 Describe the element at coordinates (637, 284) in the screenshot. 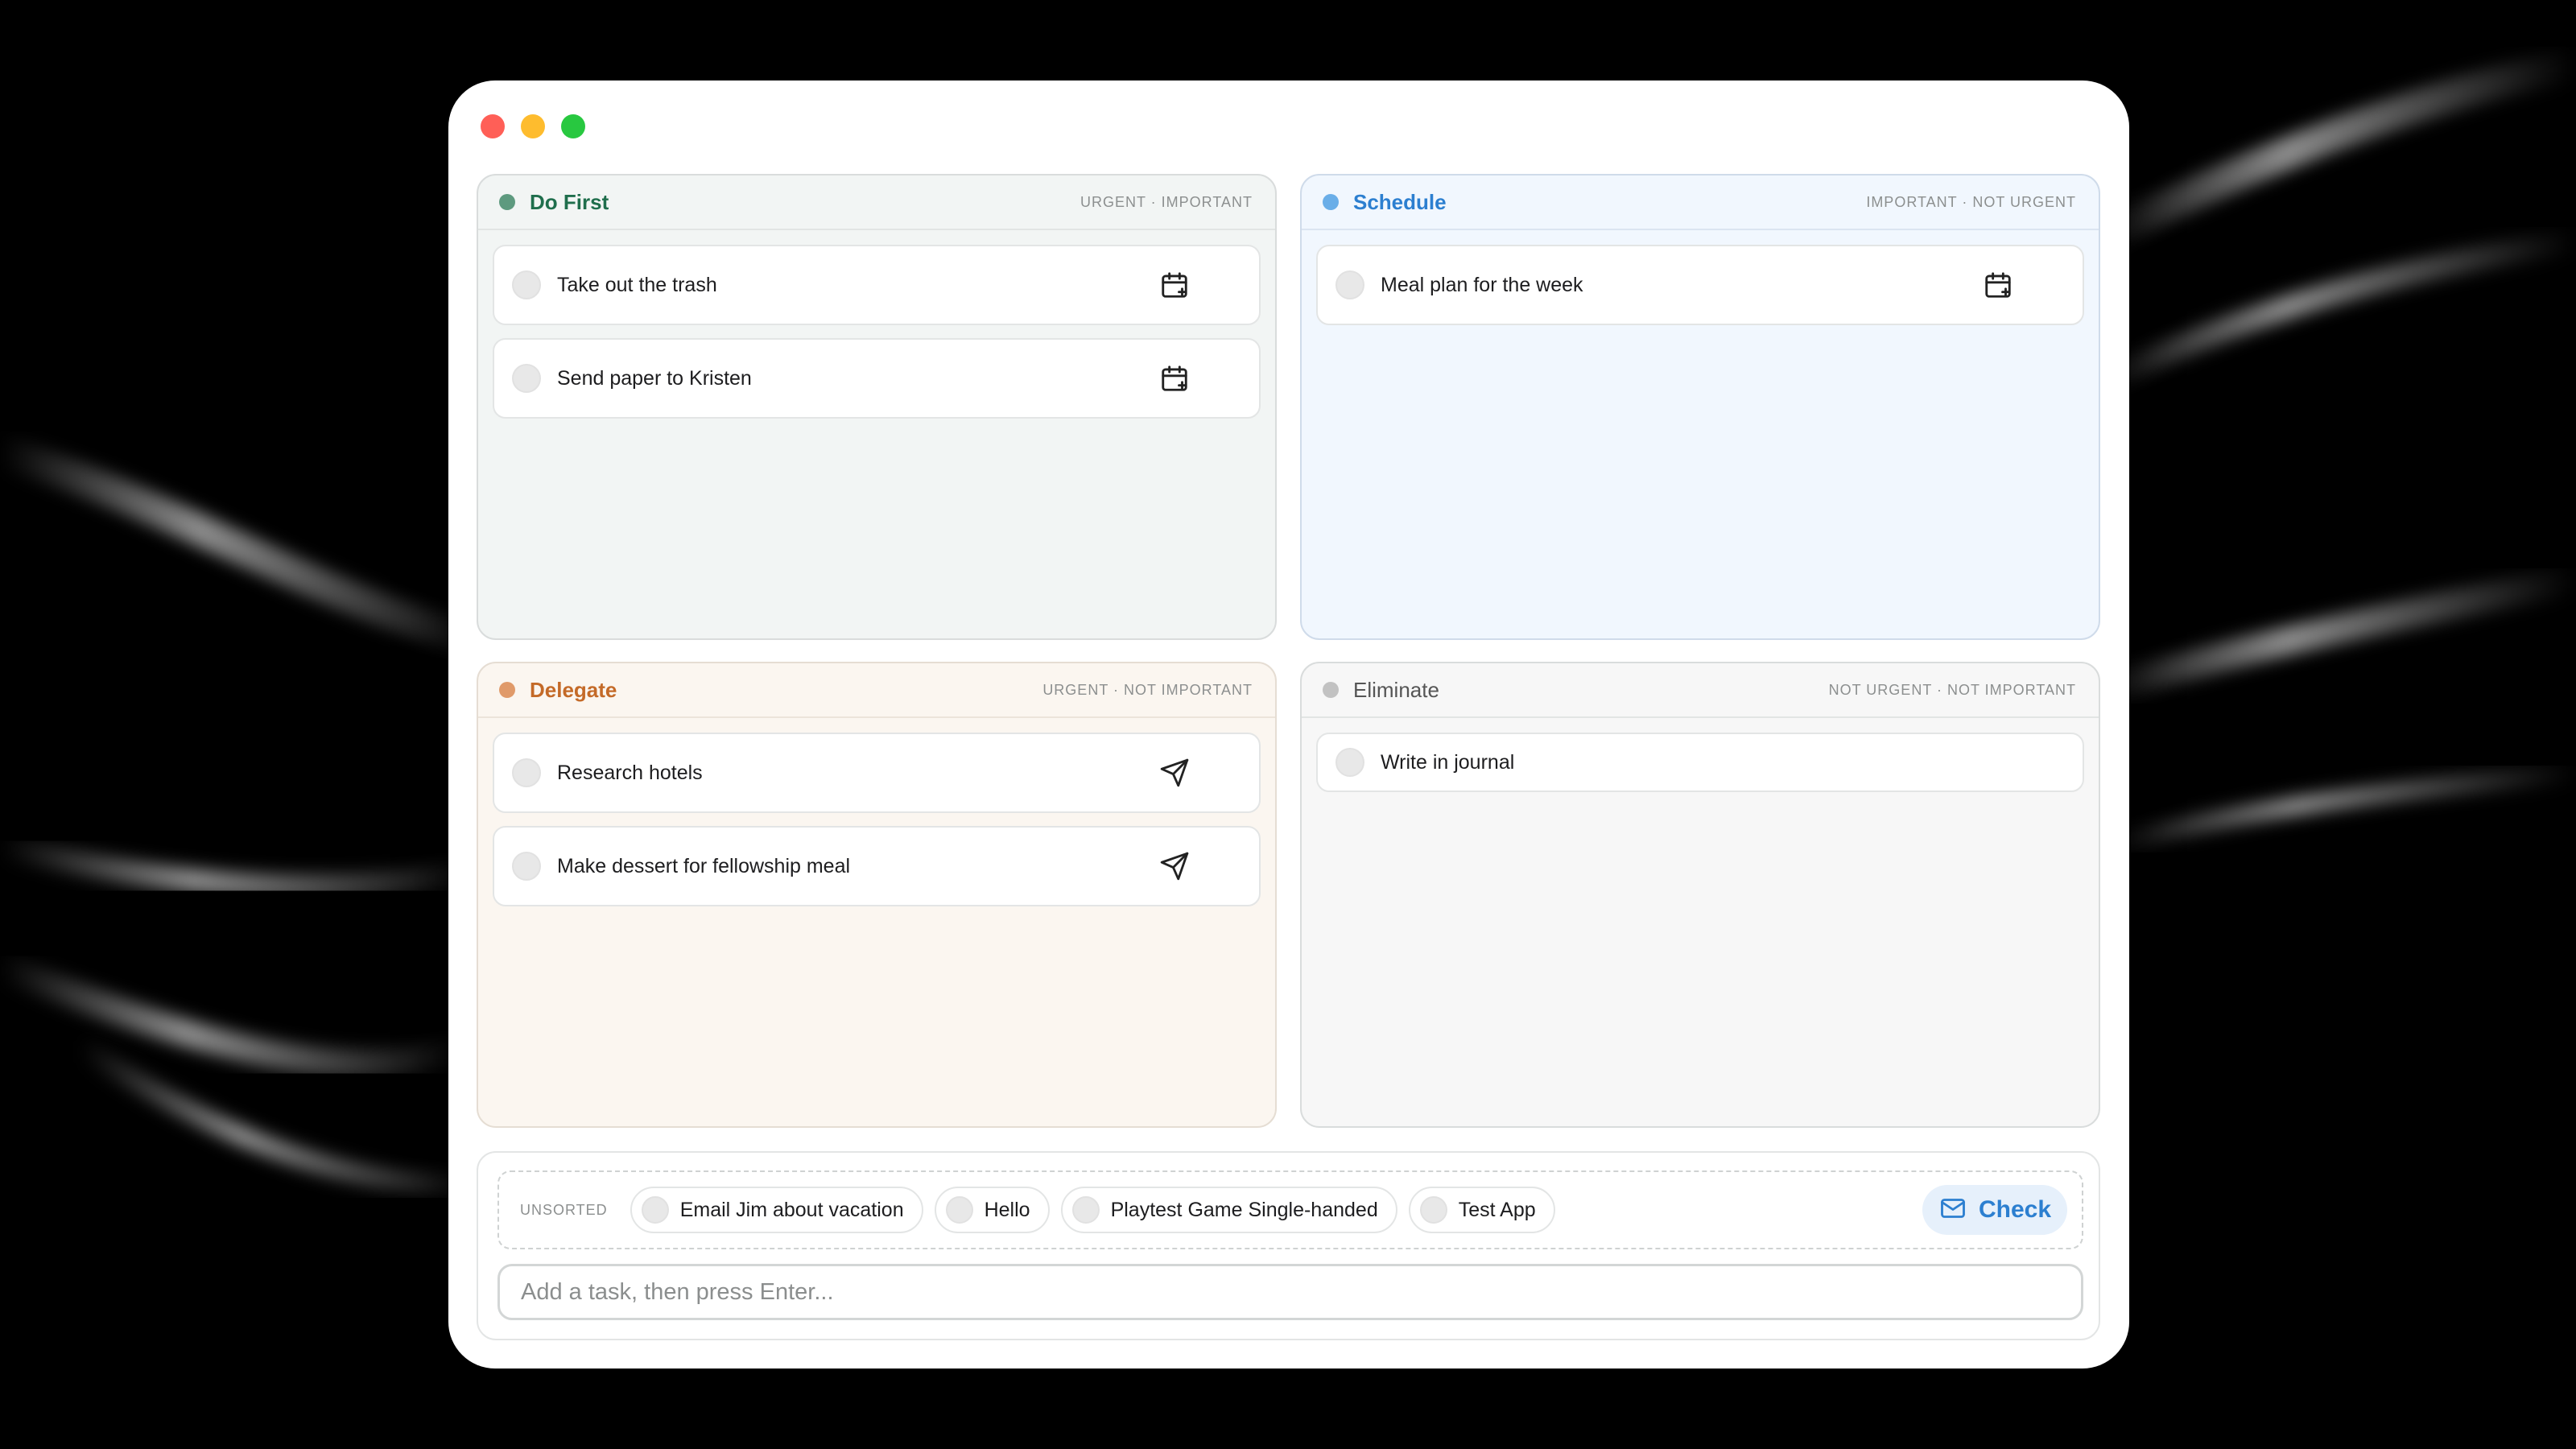

I see `task-label: Take out the trash` at that location.